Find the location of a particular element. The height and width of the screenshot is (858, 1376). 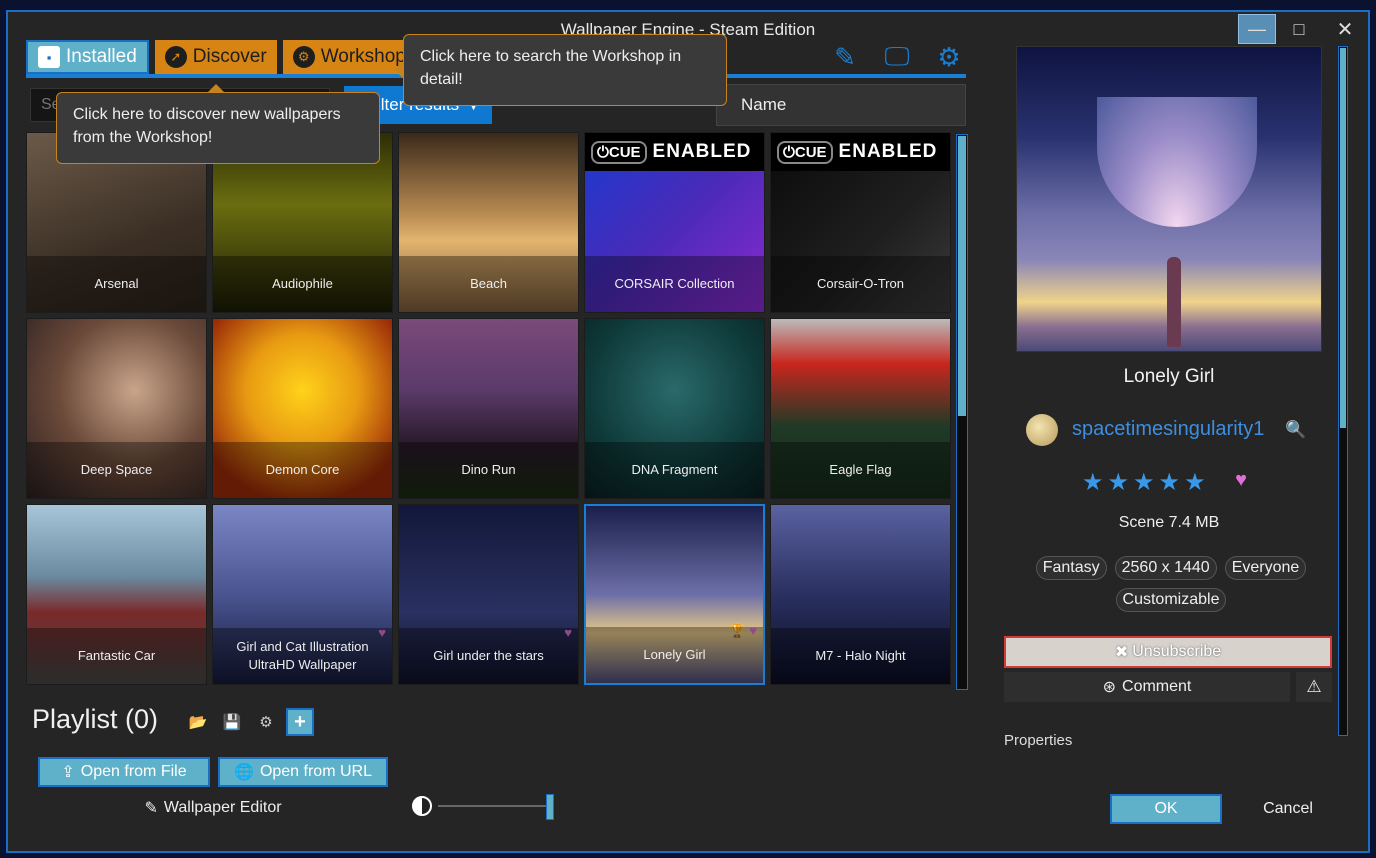

x-icon: ✖ is located at coordinates (1121, 652).